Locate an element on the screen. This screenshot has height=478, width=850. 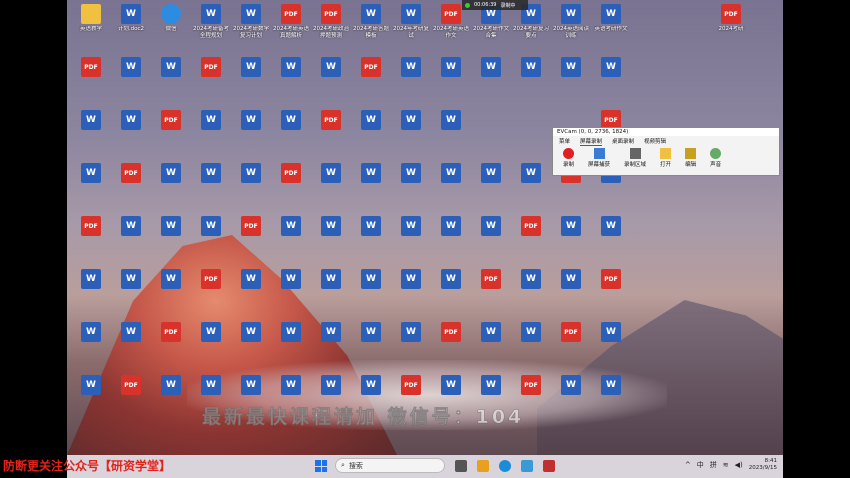
sound-button: 声音 is located at coordinates (715, 158).